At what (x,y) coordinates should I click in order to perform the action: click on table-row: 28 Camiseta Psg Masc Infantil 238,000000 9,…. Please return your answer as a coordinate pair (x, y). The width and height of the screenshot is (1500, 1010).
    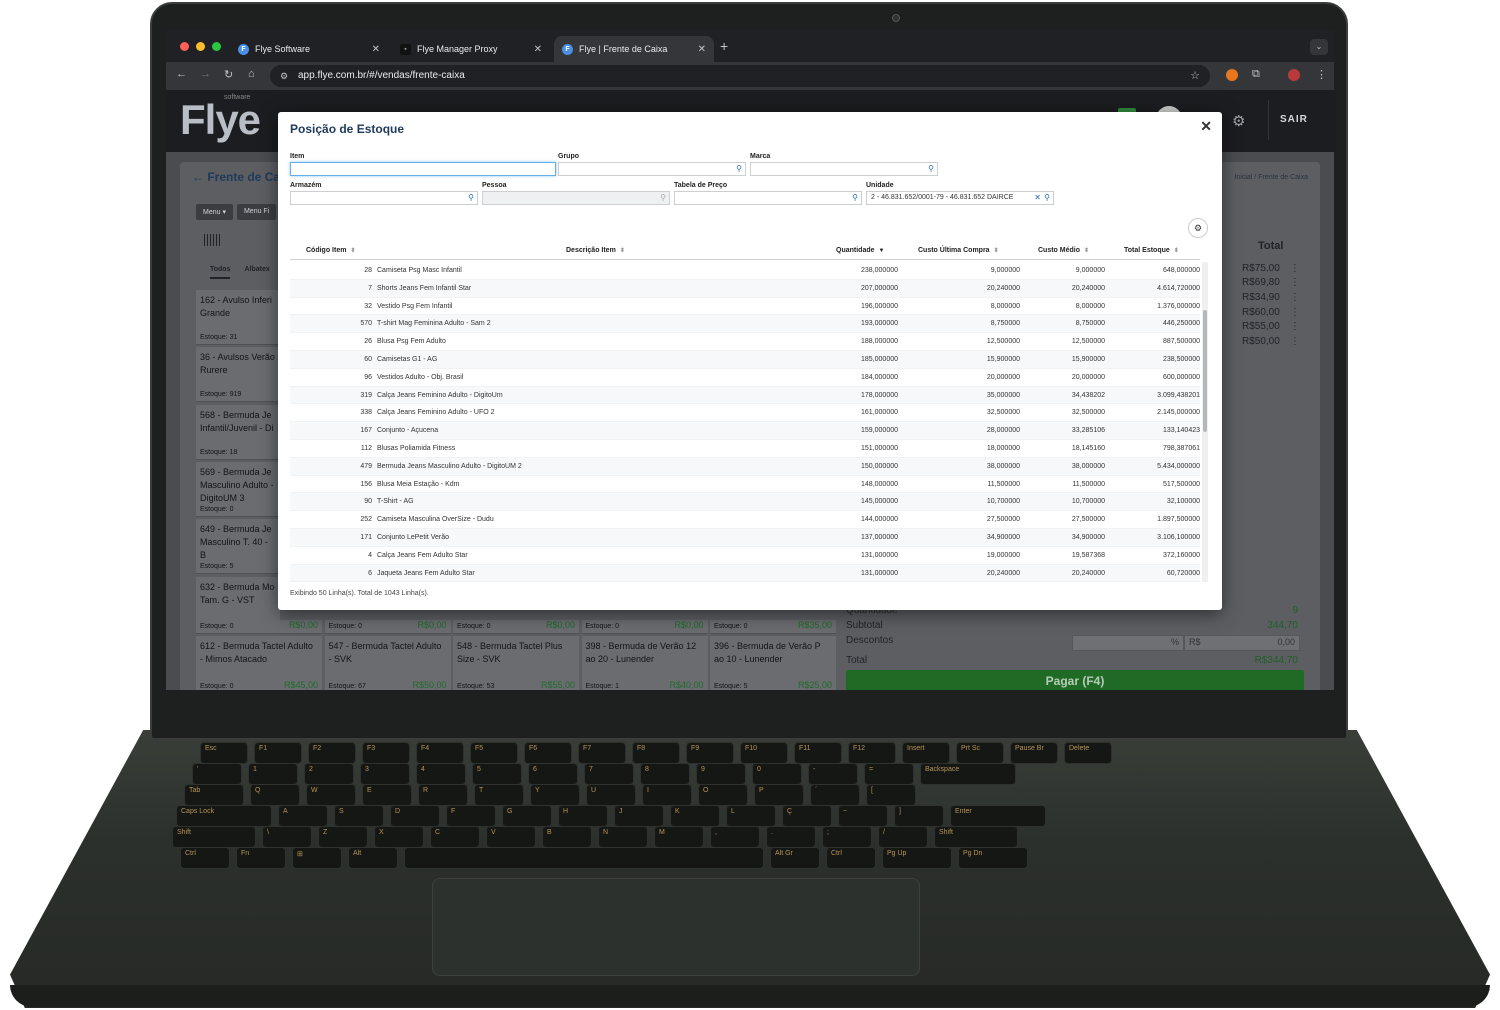
    Looking at the image, I should click on (745, 271).